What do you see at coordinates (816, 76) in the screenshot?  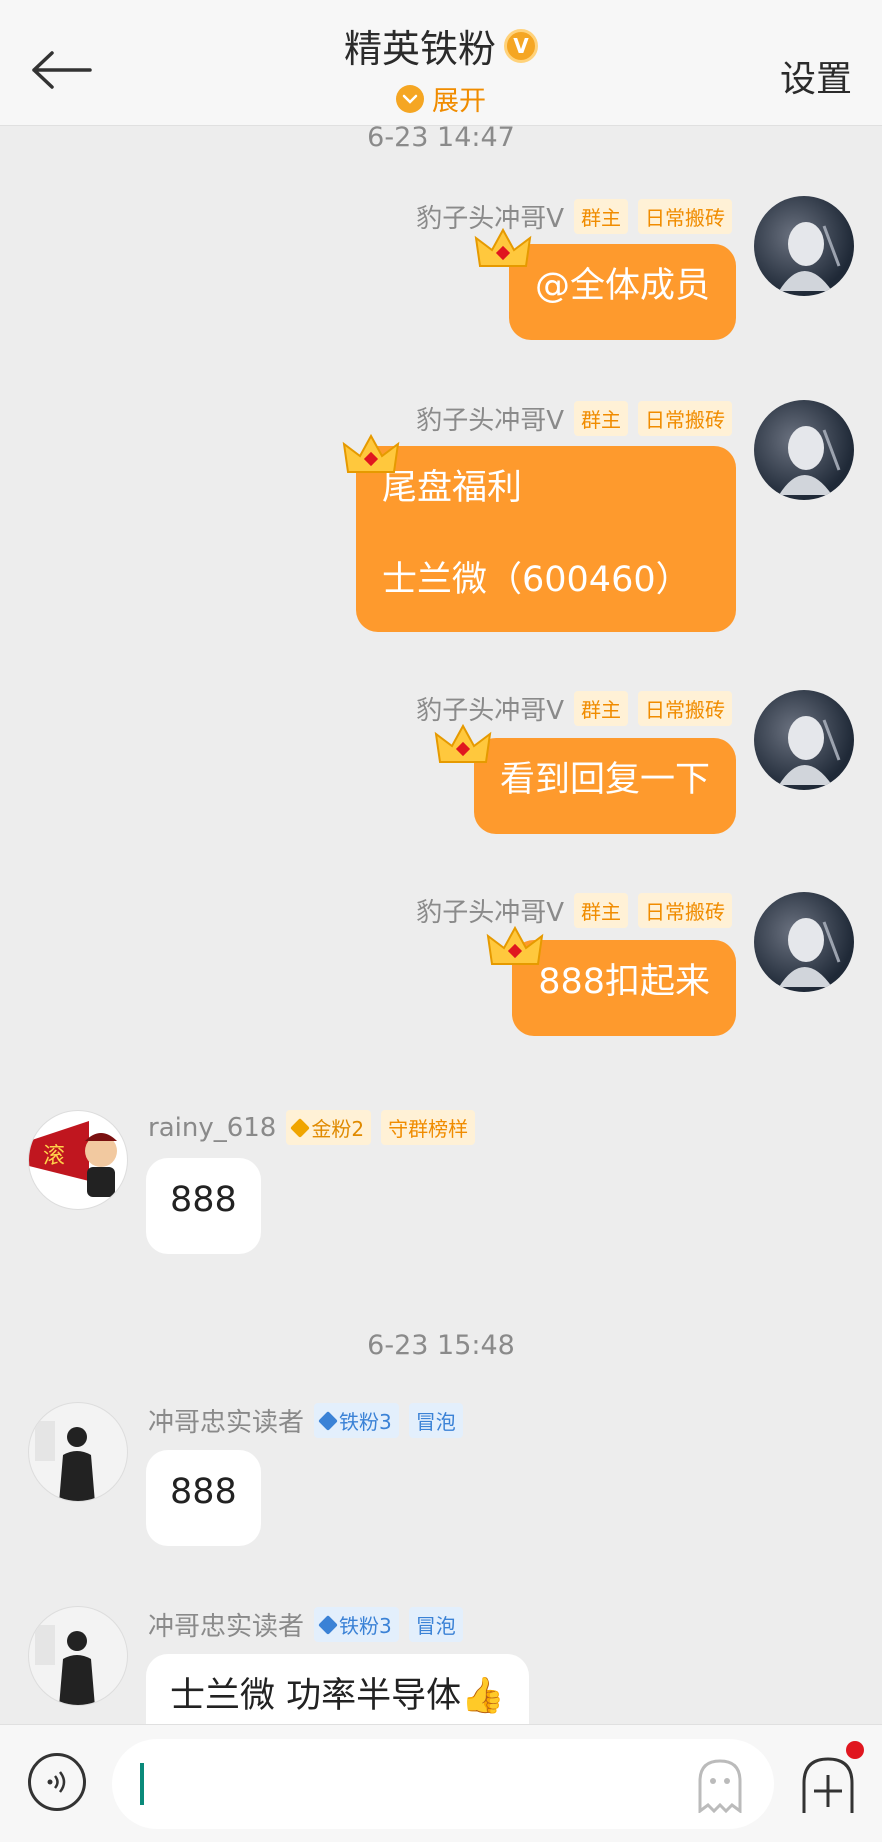 I see `settings-button: 设置` at bounding box center [816, 76].